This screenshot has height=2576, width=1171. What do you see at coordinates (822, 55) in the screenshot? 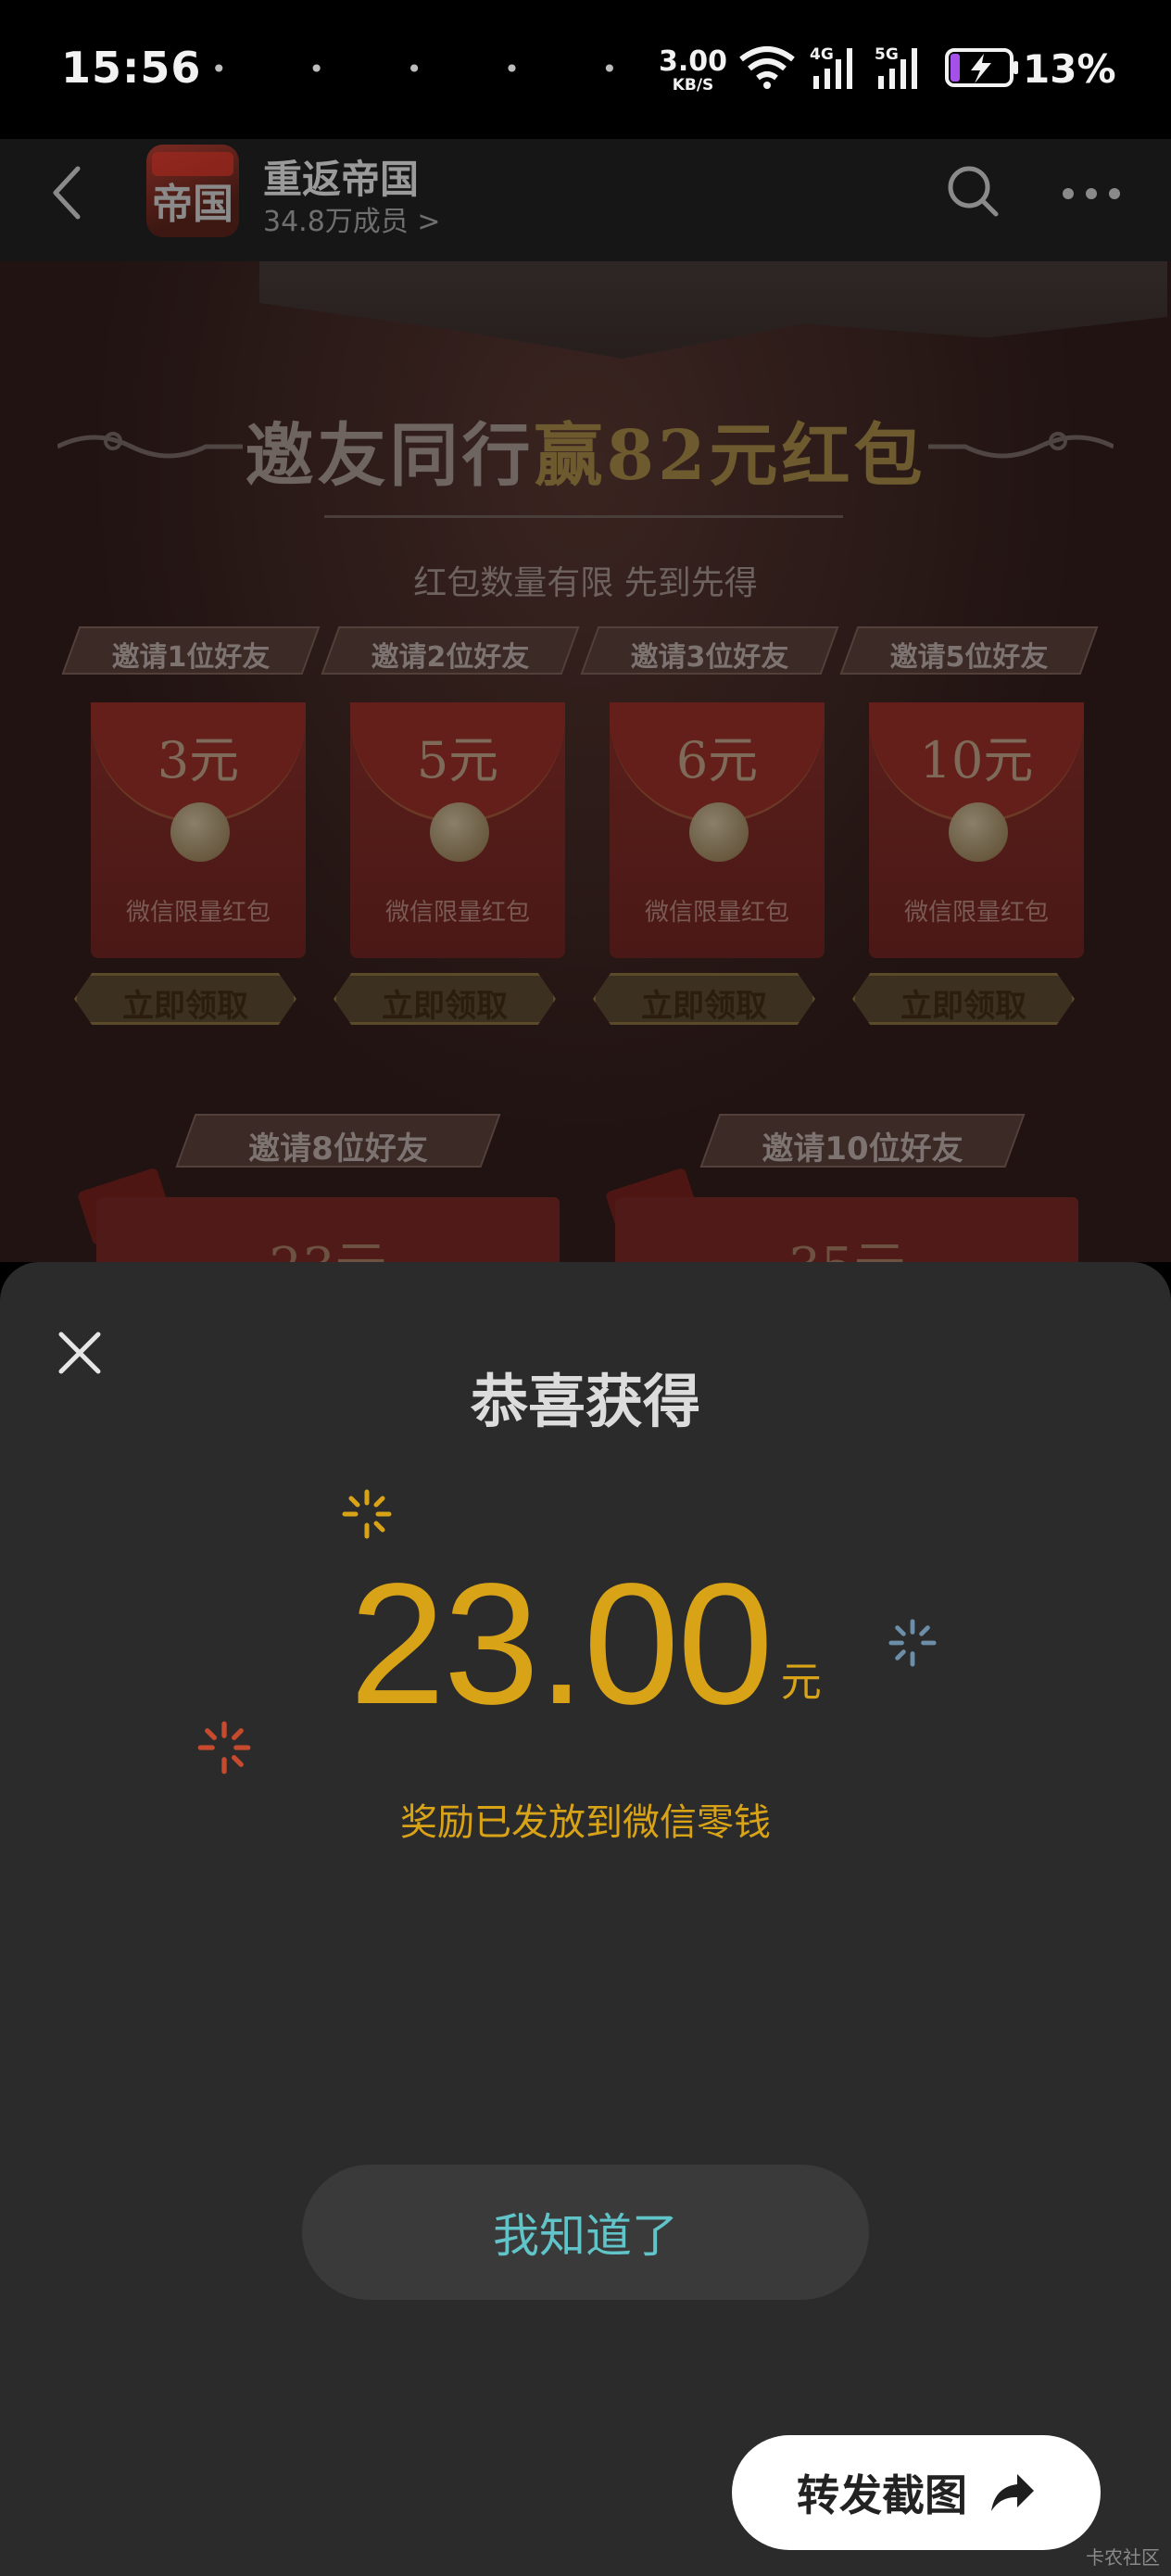
I see `signal-4g-label: 4G` at bounding box center [822, 55].